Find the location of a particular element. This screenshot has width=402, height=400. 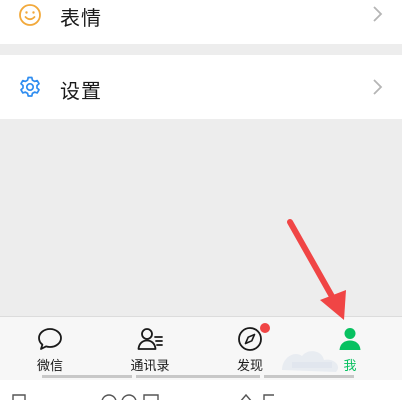

gear-icon is located at coordinates (30, 86).